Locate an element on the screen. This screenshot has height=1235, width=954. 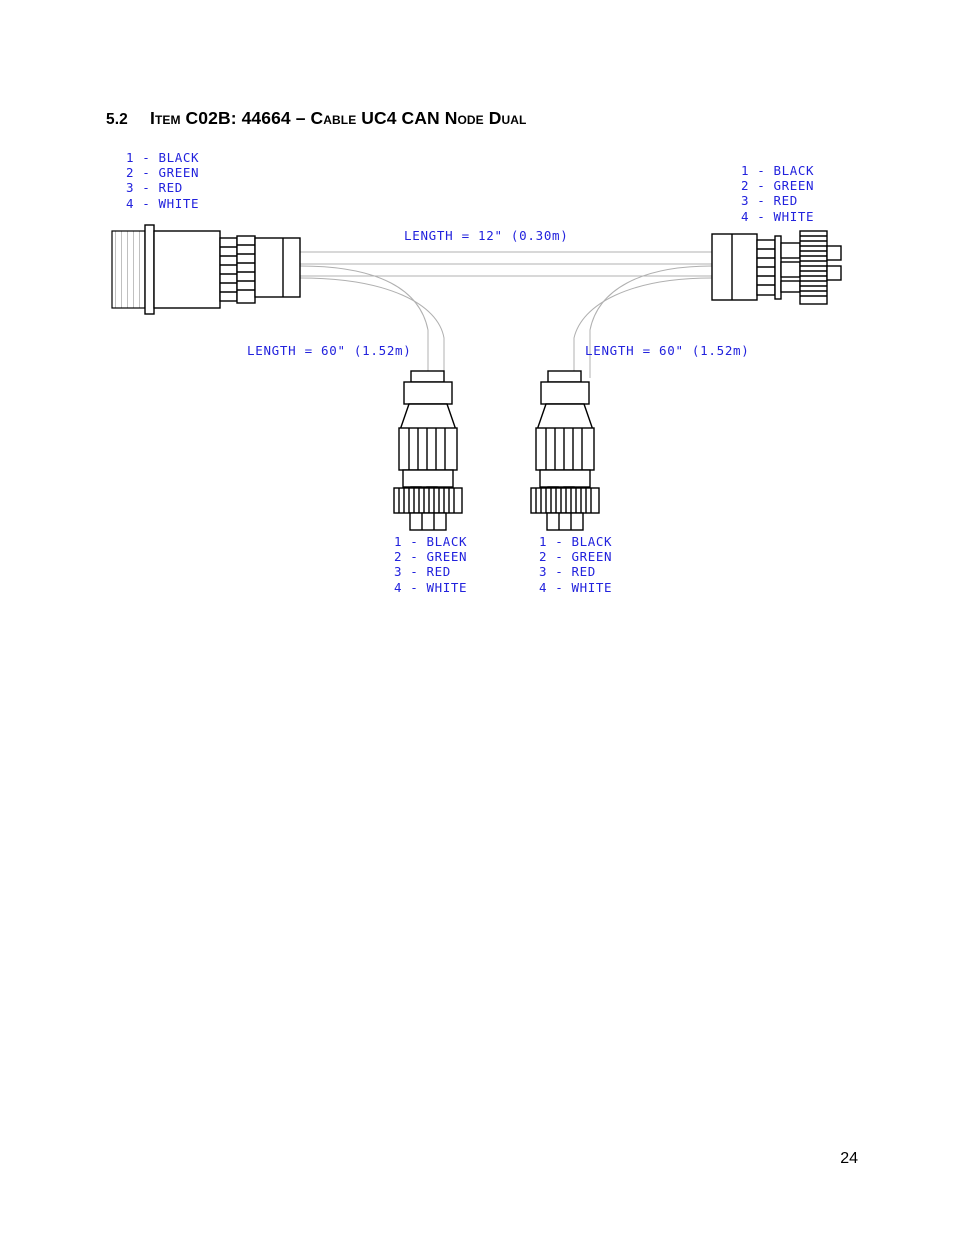
connector-left-bulkhead is located at coordinates (206, 269).